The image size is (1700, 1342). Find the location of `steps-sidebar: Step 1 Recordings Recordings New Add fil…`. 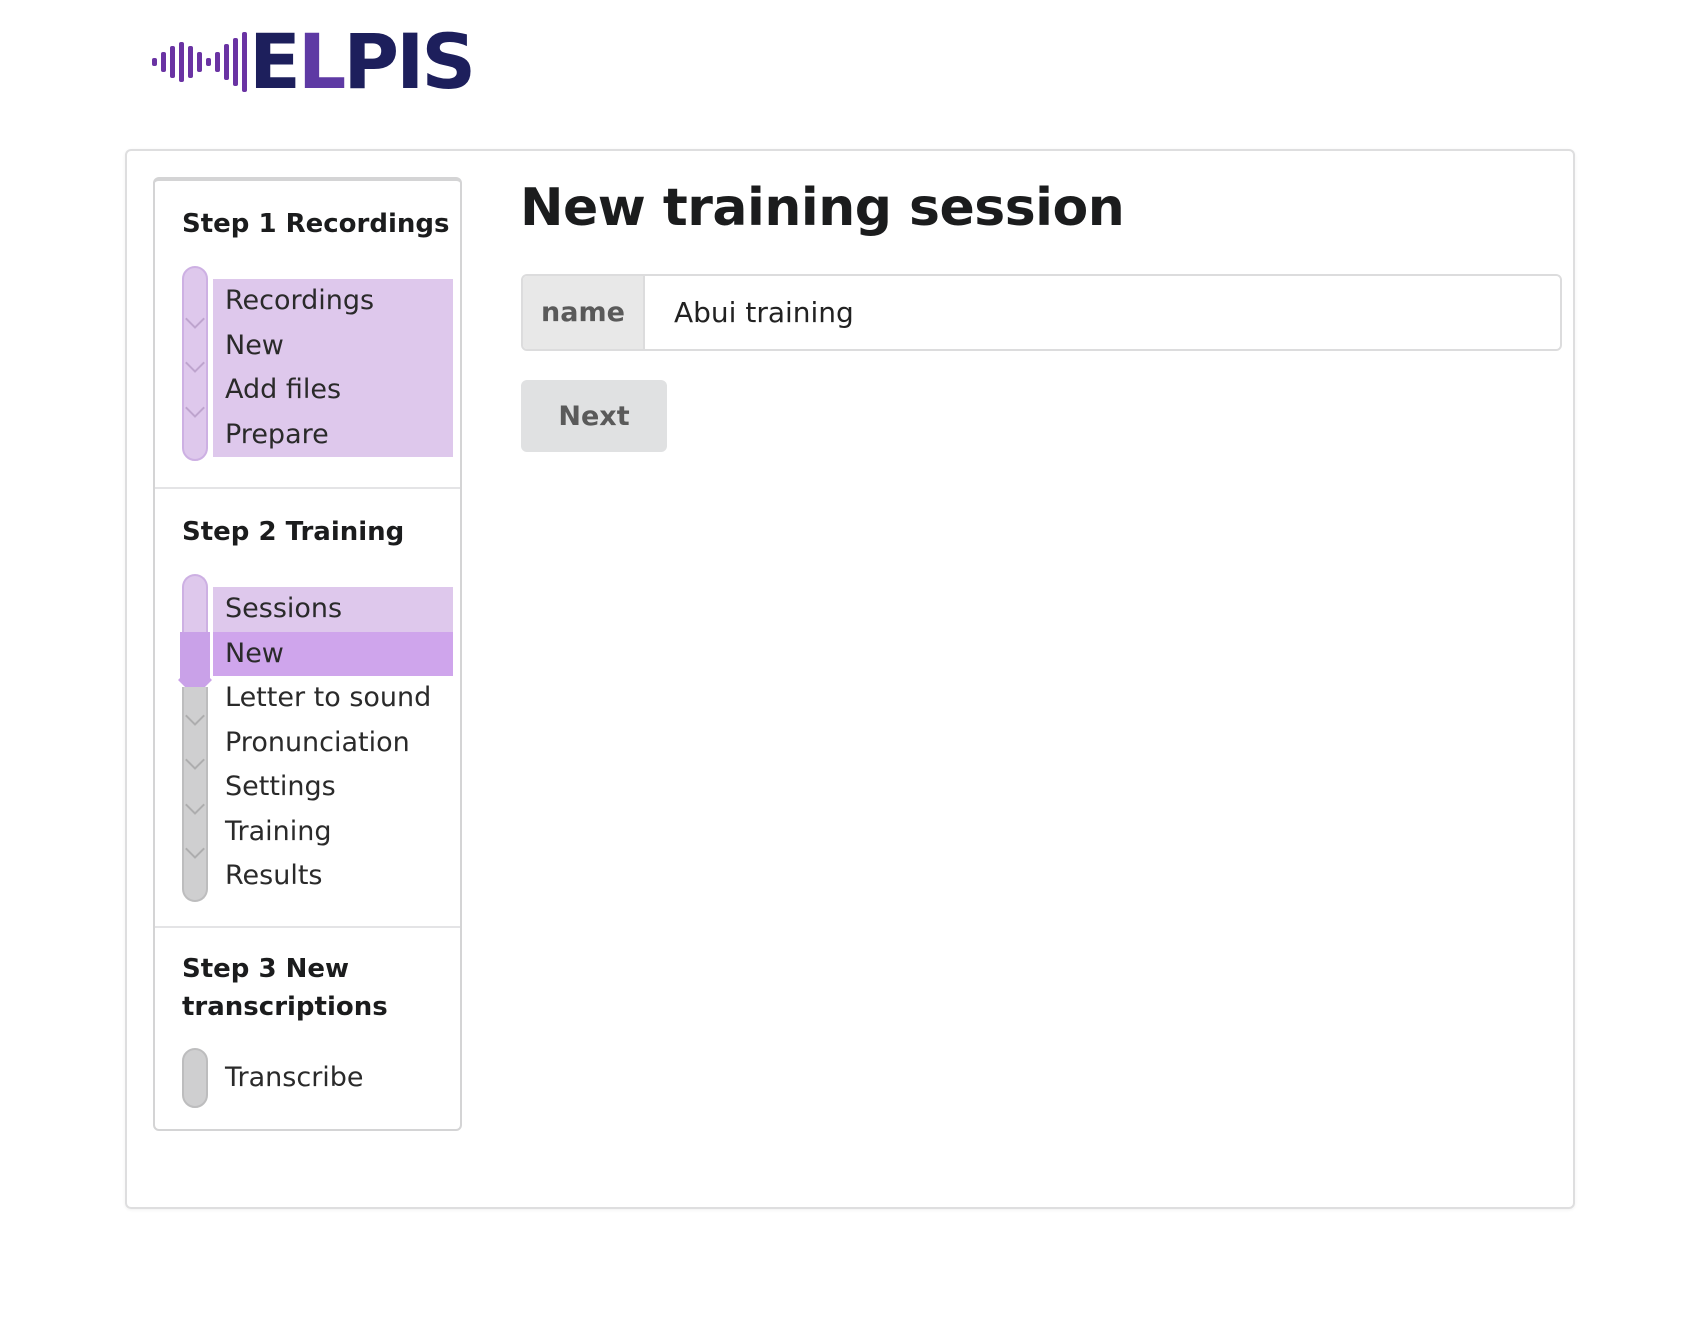

steps-sidebar: Step 1 Recordings Recordings New Add fil… is located at coordinates (307, 654).